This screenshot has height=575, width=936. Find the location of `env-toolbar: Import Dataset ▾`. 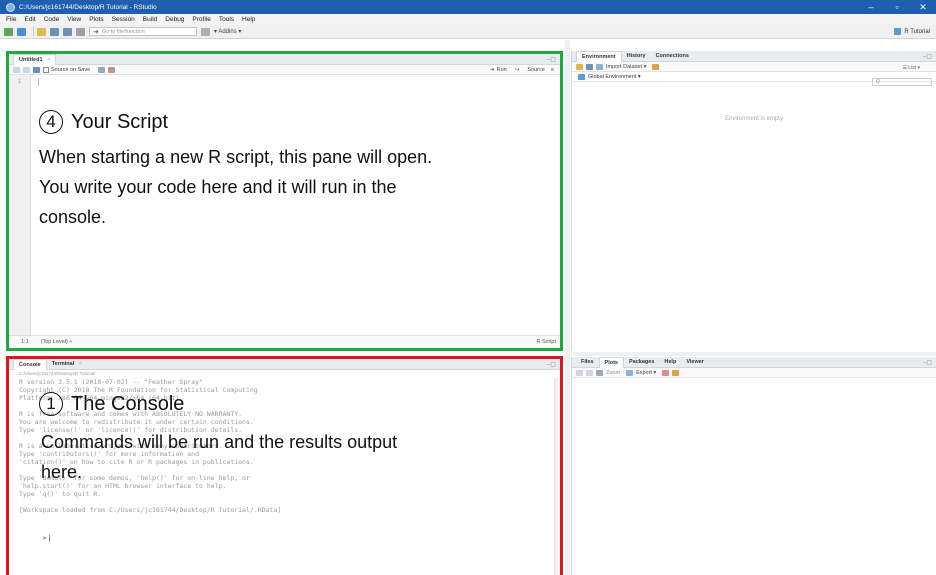

env-toolbar: Import Dataset ▾ is located at coordinates (754, 67).